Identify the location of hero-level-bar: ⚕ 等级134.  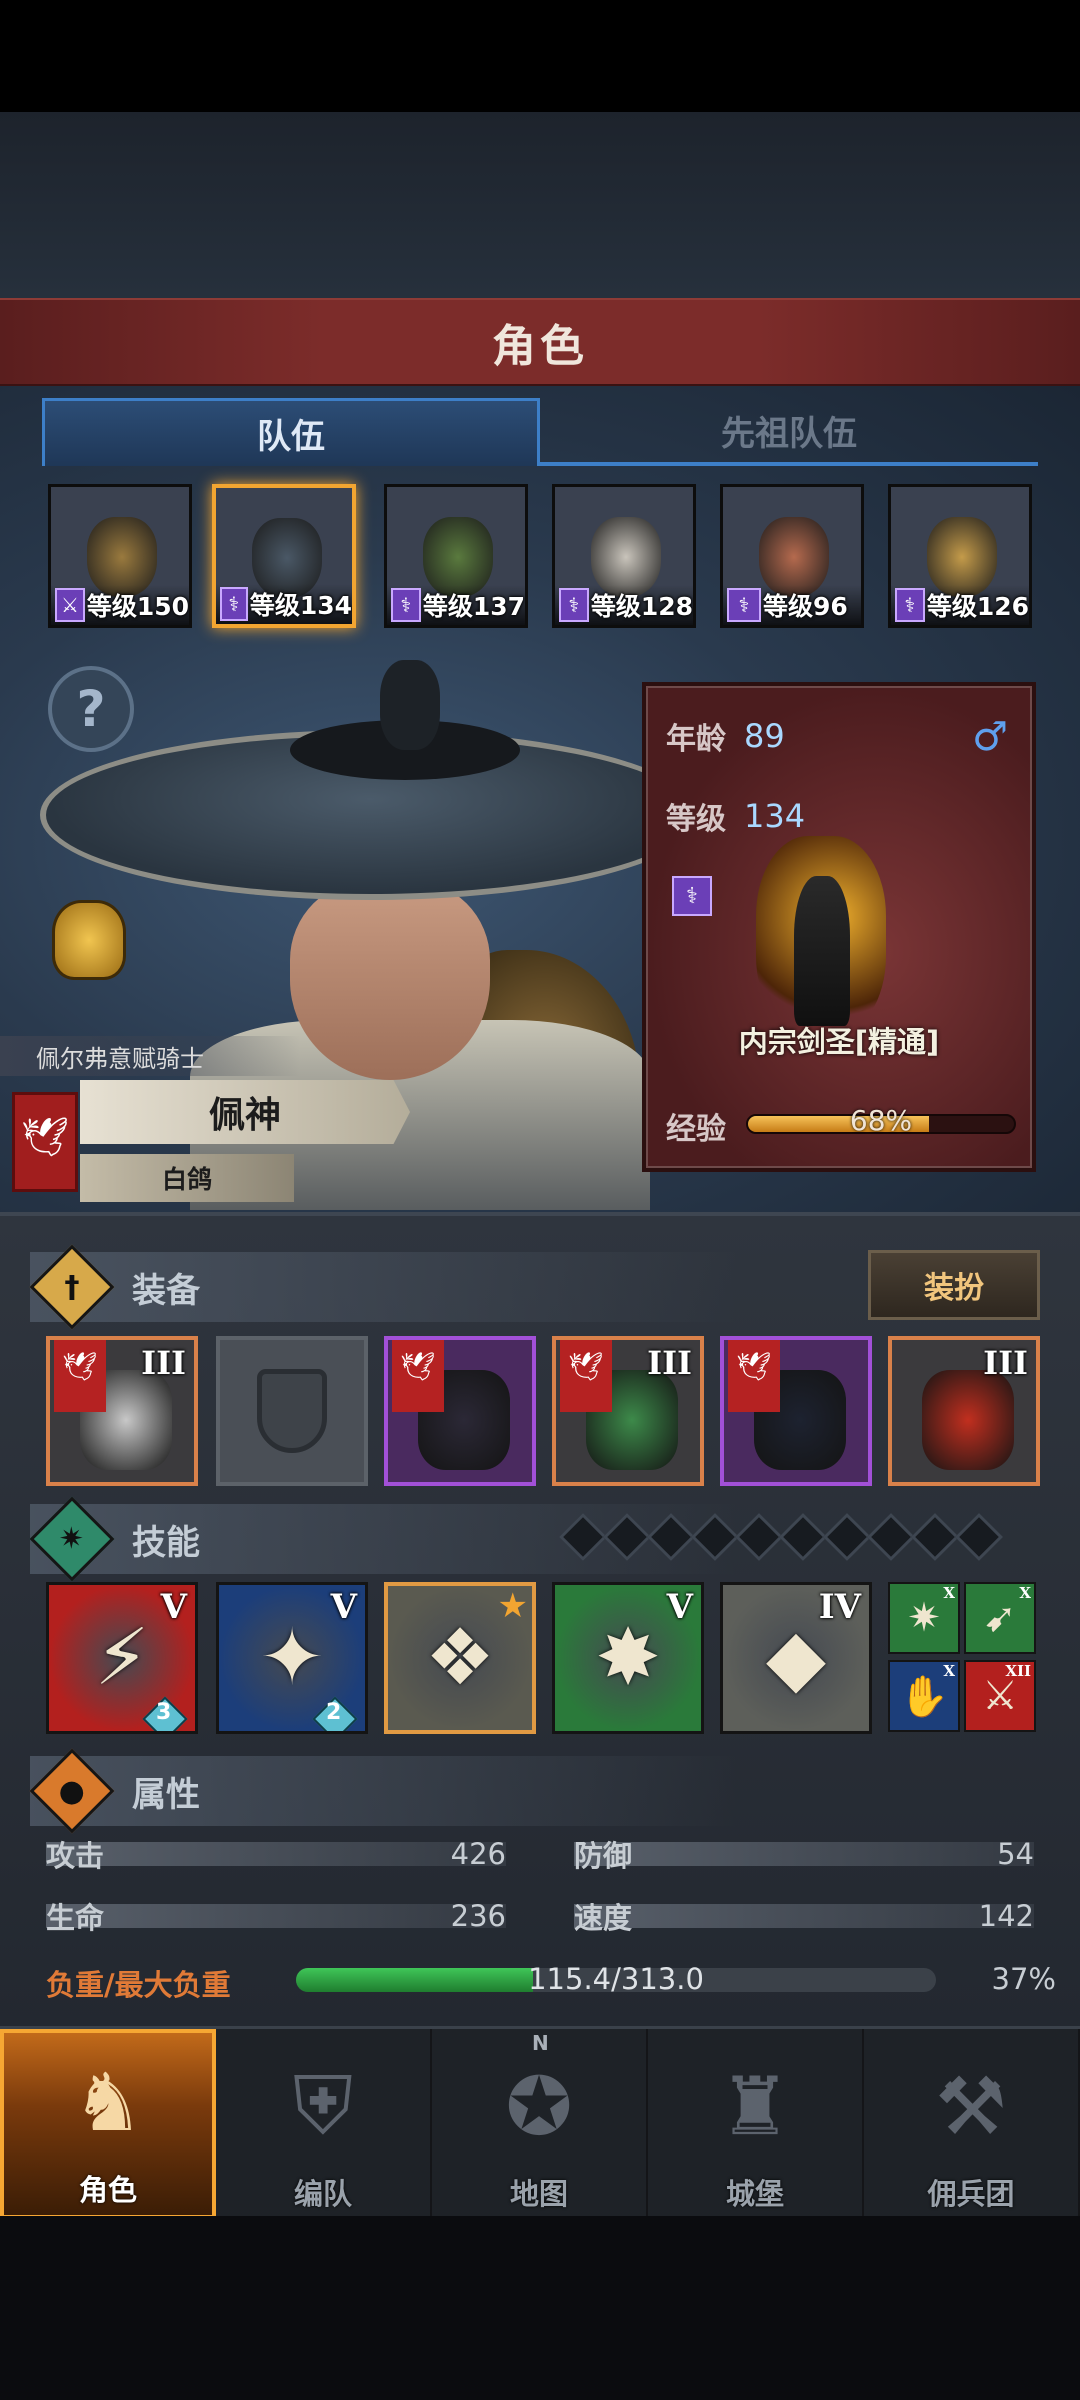
(284, 604).